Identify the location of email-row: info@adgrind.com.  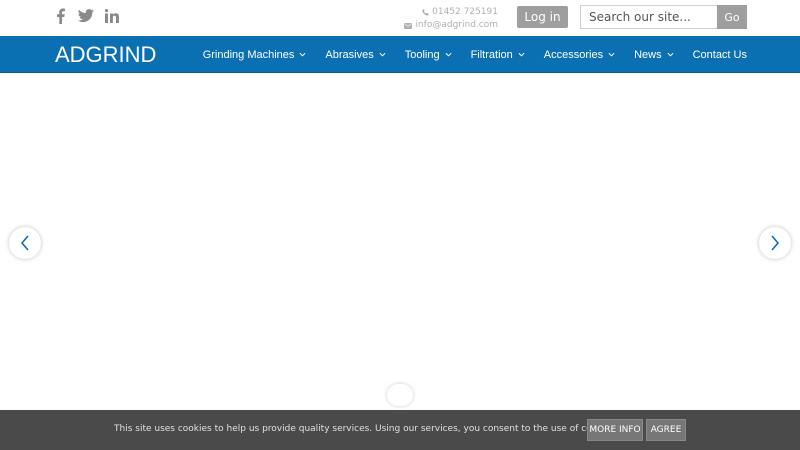
(451, 25).